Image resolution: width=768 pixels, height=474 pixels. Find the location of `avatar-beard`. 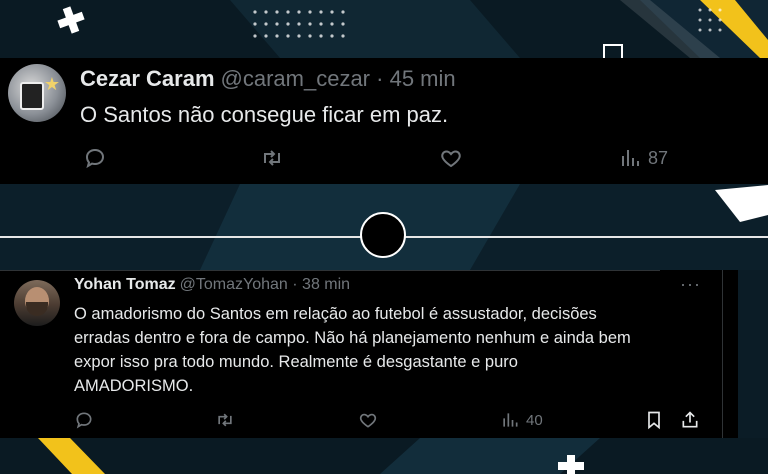

avatar-beard is located at coordinates (37, 309).